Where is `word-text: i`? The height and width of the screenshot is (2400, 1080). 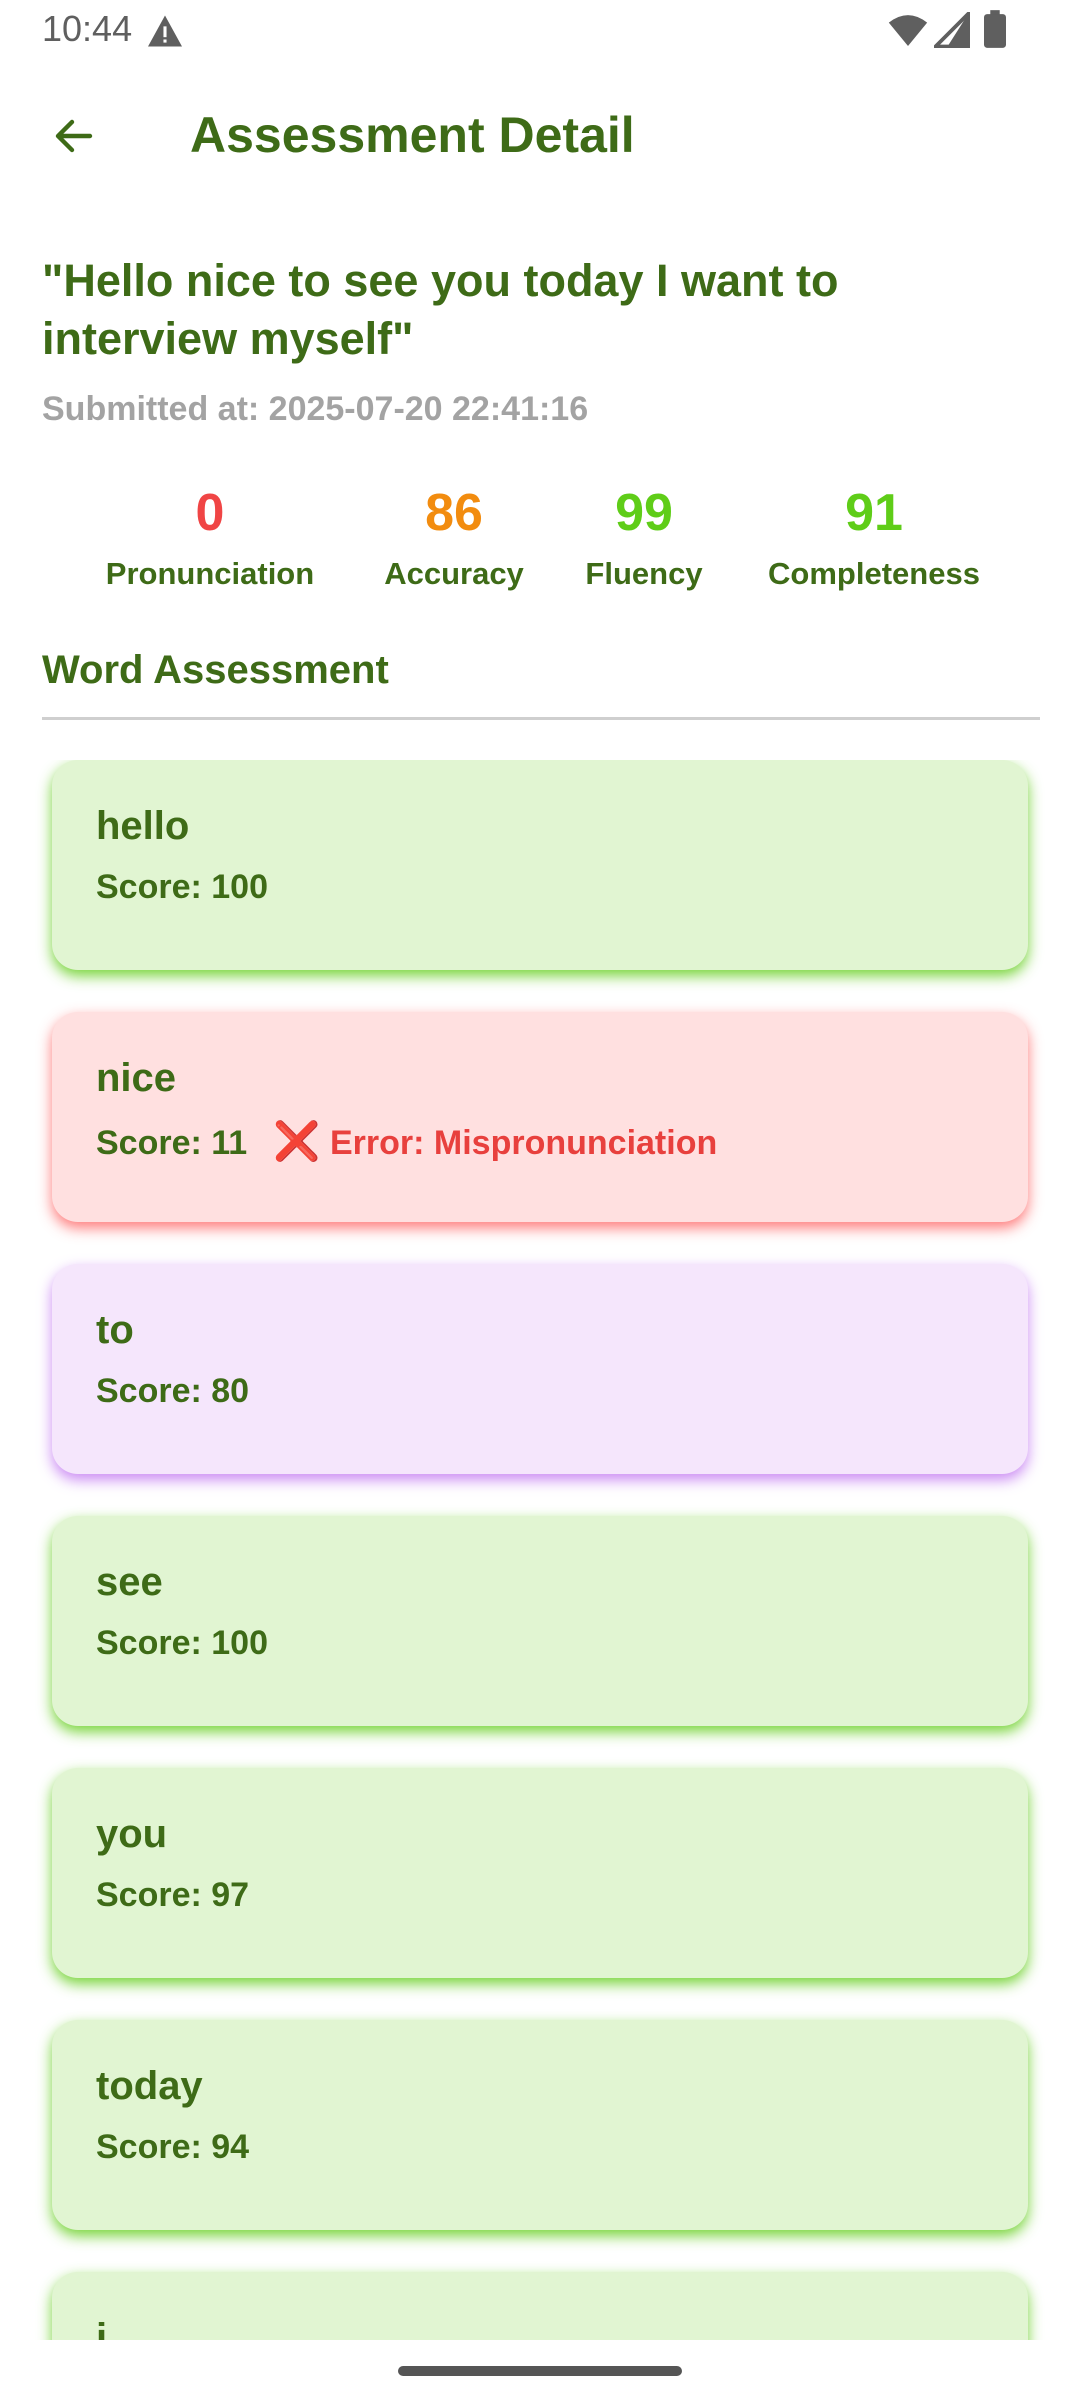
word-text: i is located at coordinates (102, 2328).